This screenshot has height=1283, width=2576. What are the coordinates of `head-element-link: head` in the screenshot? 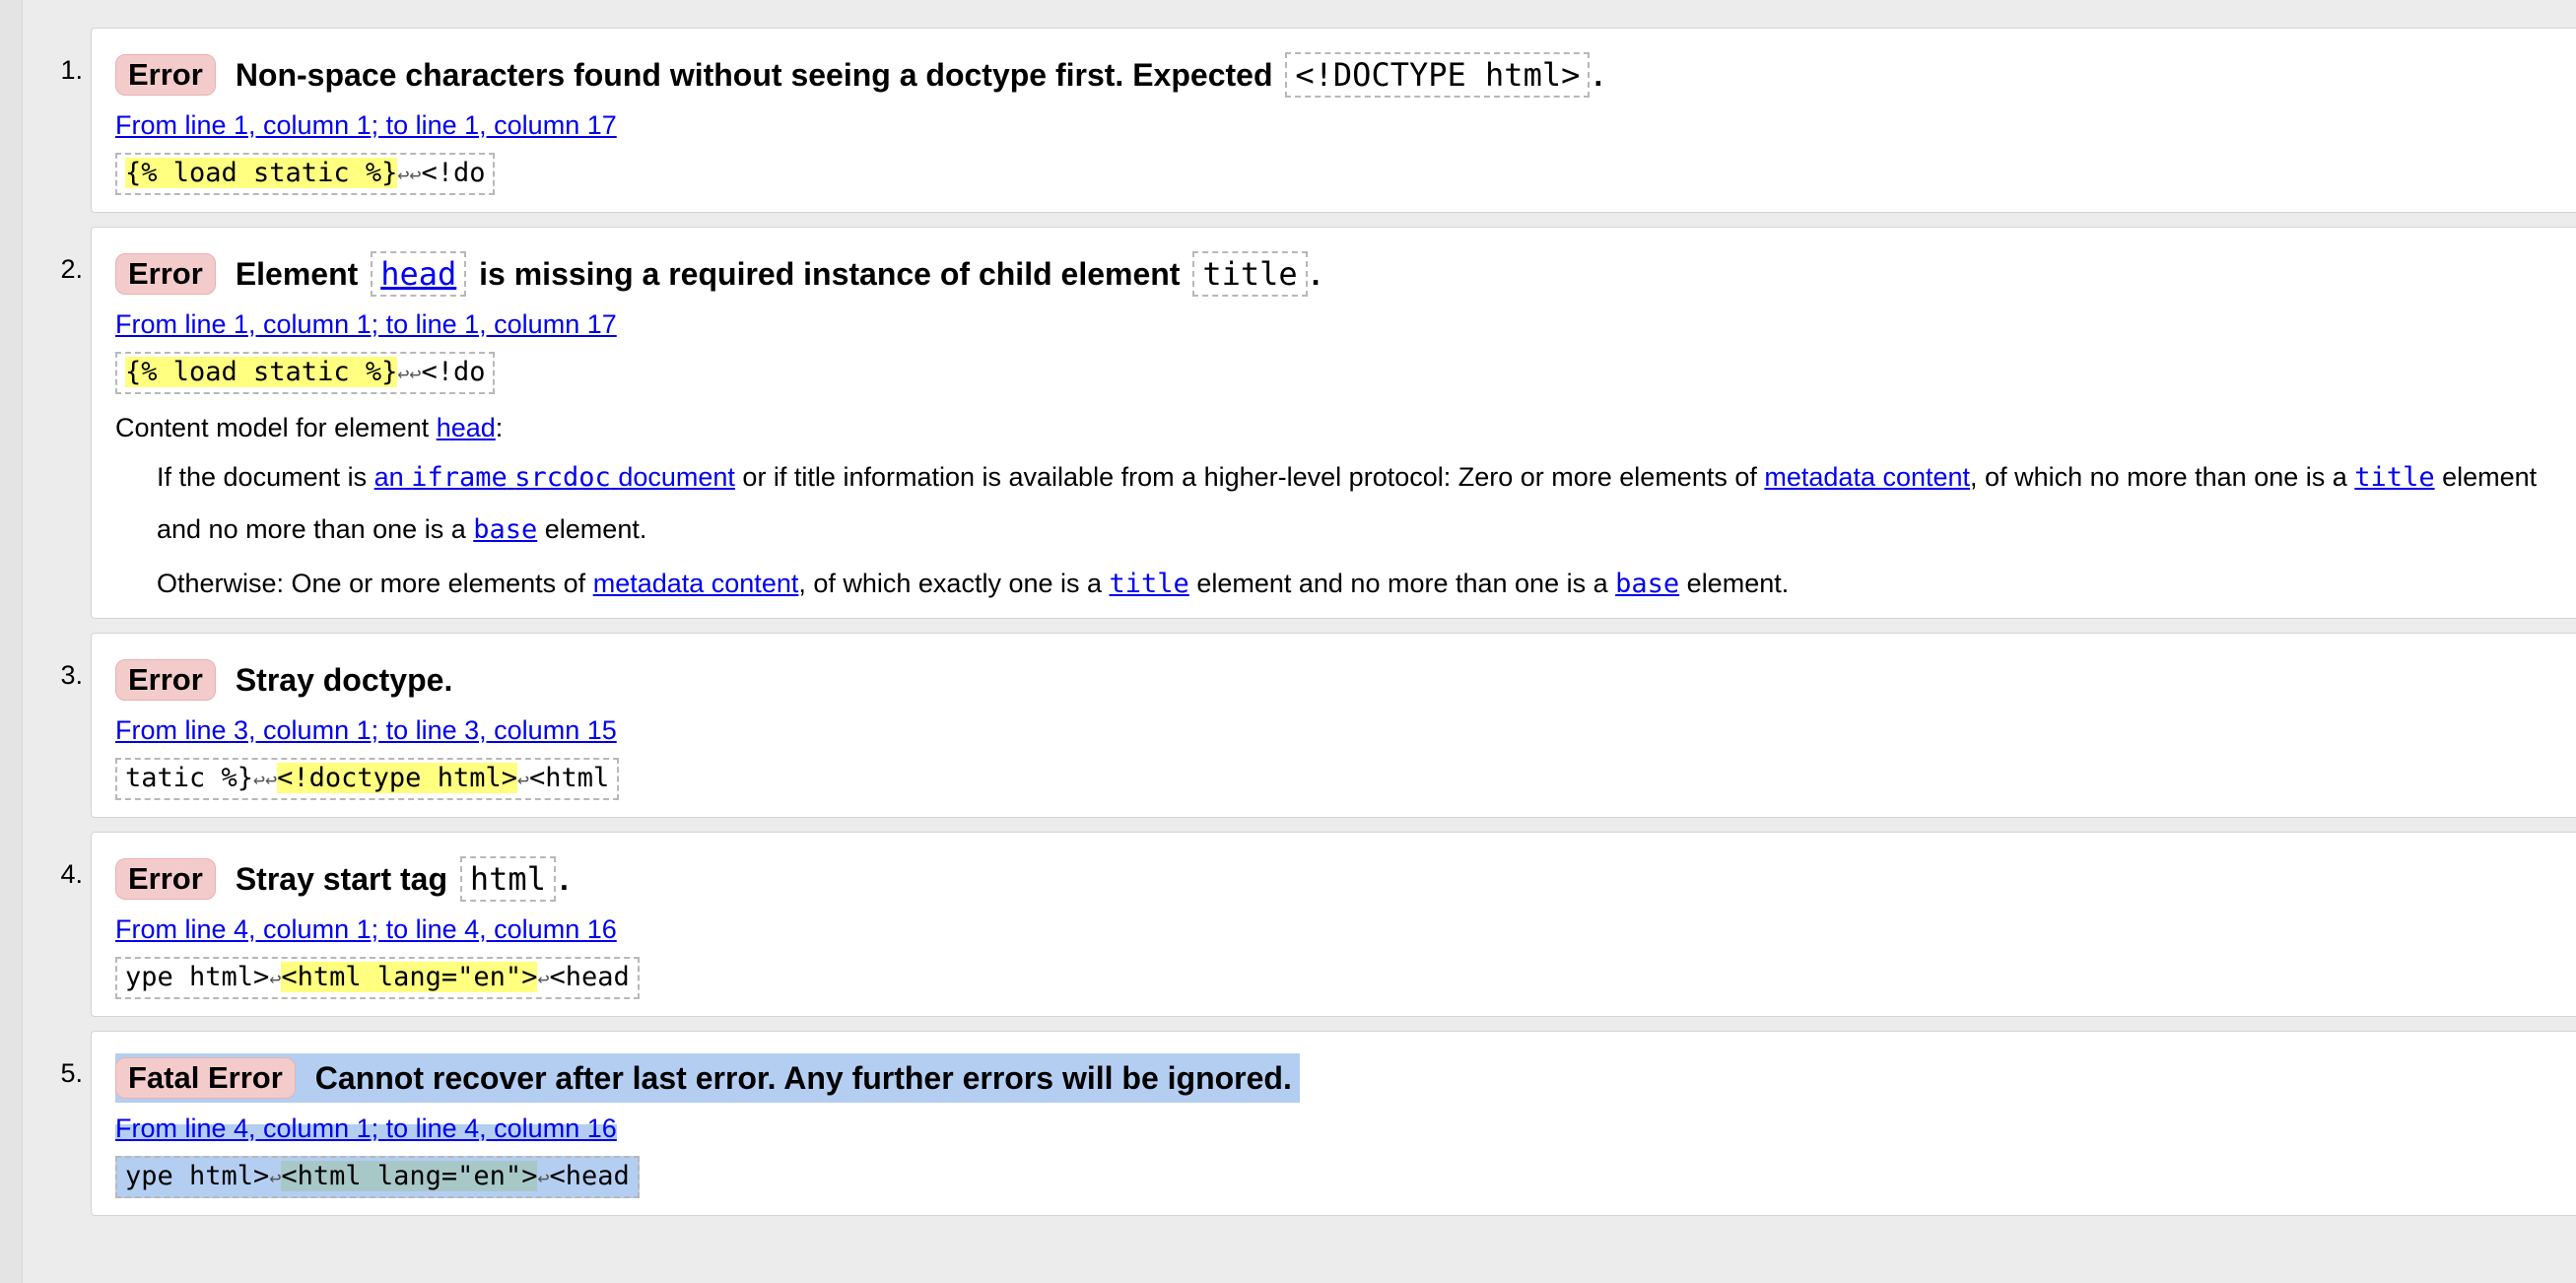 It's located at (419, 274).